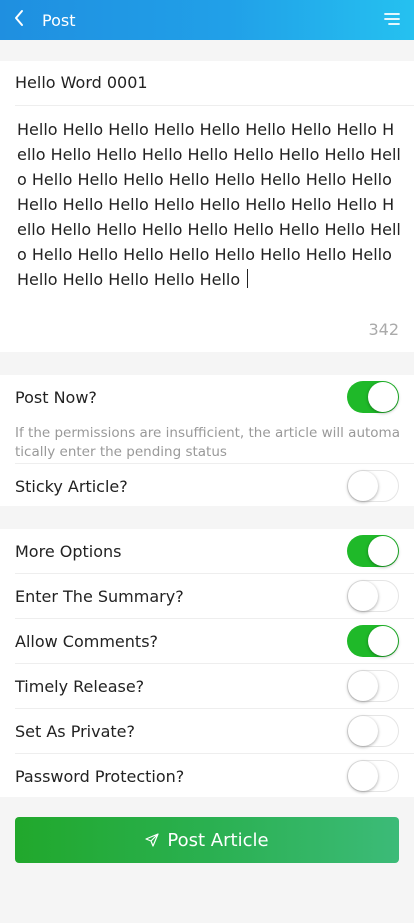 The height and width of the screenshot is (923, 414). I want to click on private-switch, so click(373, 731).